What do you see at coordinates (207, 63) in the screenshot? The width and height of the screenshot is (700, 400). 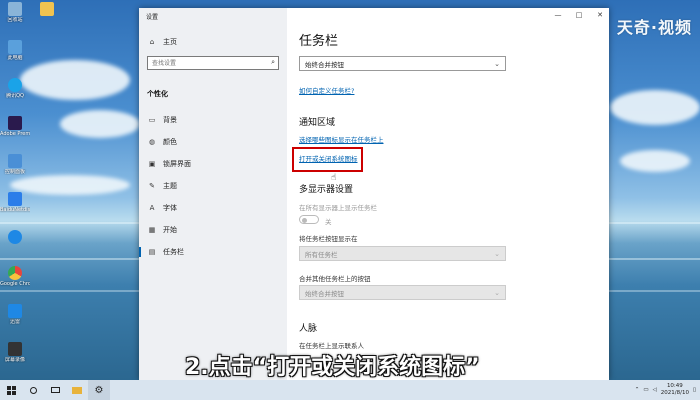 I see `search-input` at bounding box center [207, 63].